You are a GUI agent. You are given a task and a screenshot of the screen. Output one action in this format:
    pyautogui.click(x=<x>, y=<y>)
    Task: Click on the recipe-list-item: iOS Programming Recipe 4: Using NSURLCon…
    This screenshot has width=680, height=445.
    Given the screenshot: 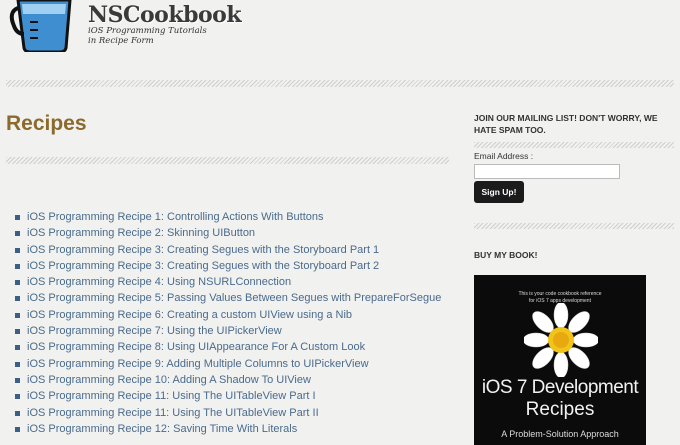 What is the action you would take?
    pyautogui.click(x=225, y=282)
    